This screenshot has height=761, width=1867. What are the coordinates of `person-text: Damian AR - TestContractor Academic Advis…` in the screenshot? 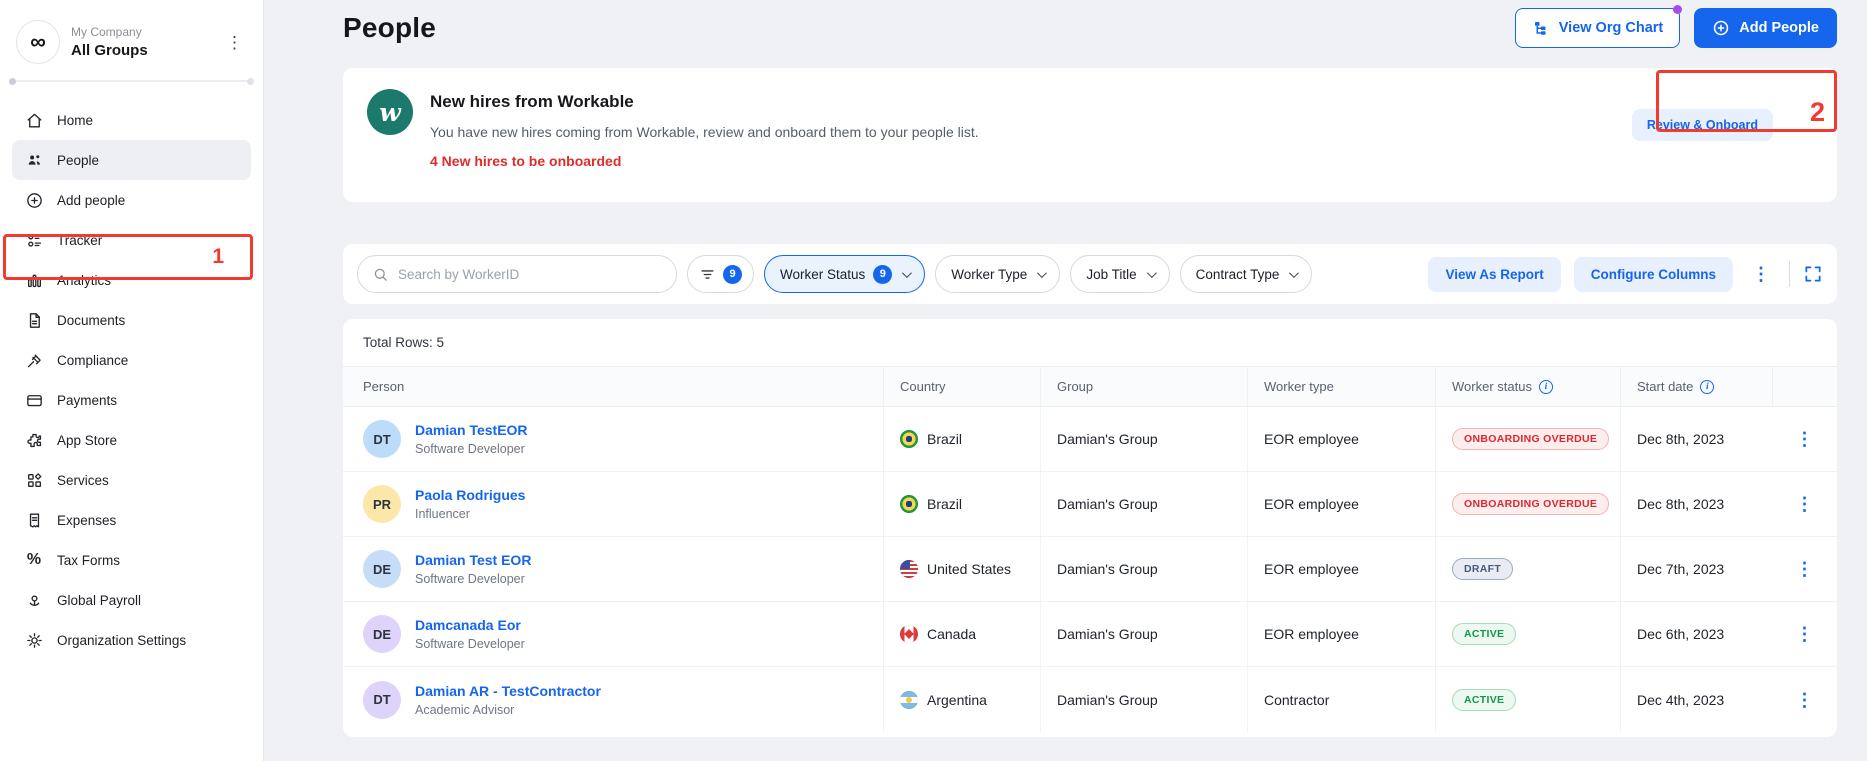 It's located at (508, 700).